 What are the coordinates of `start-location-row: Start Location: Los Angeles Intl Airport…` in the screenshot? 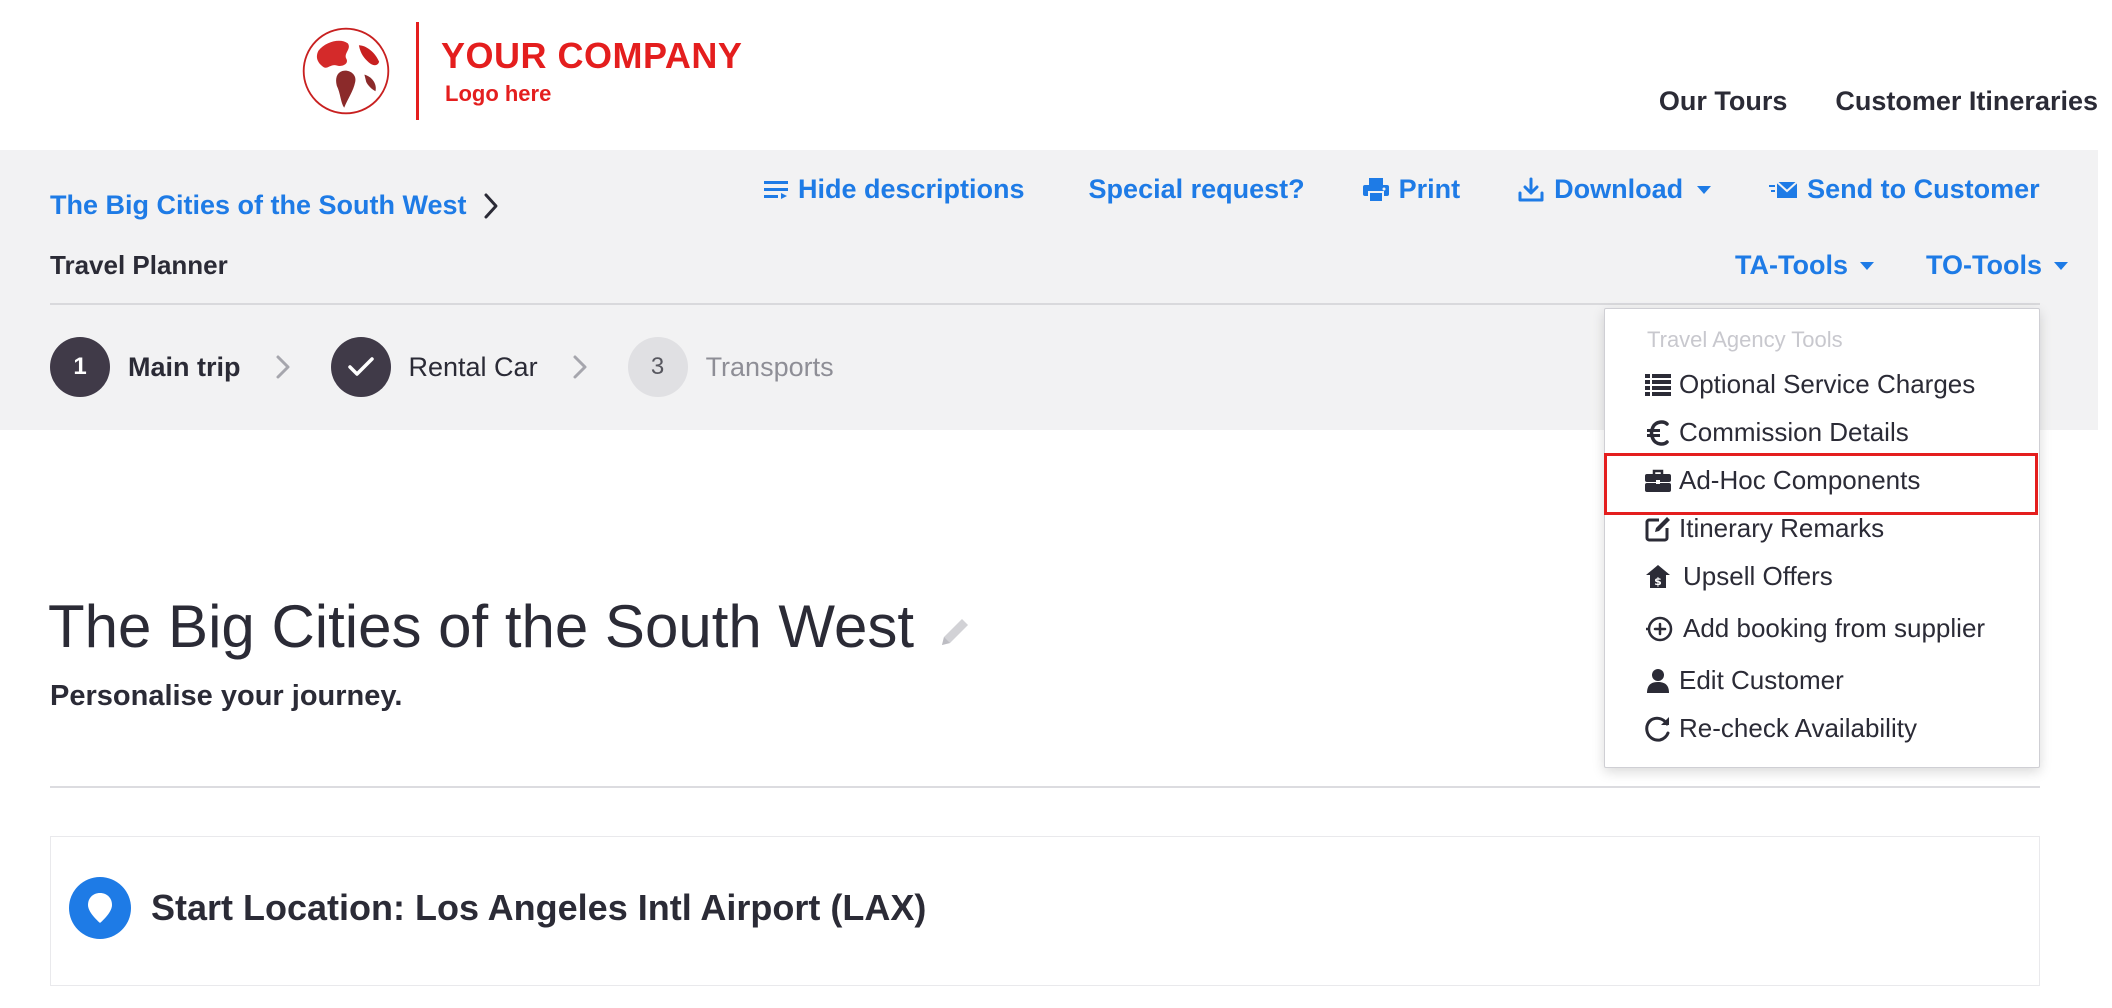 It's located at (497, 908).